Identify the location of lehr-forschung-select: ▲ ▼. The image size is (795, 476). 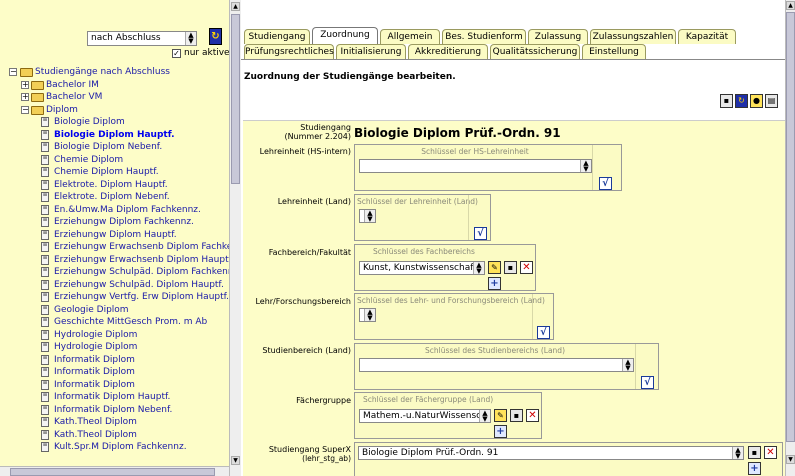
(367, 315).